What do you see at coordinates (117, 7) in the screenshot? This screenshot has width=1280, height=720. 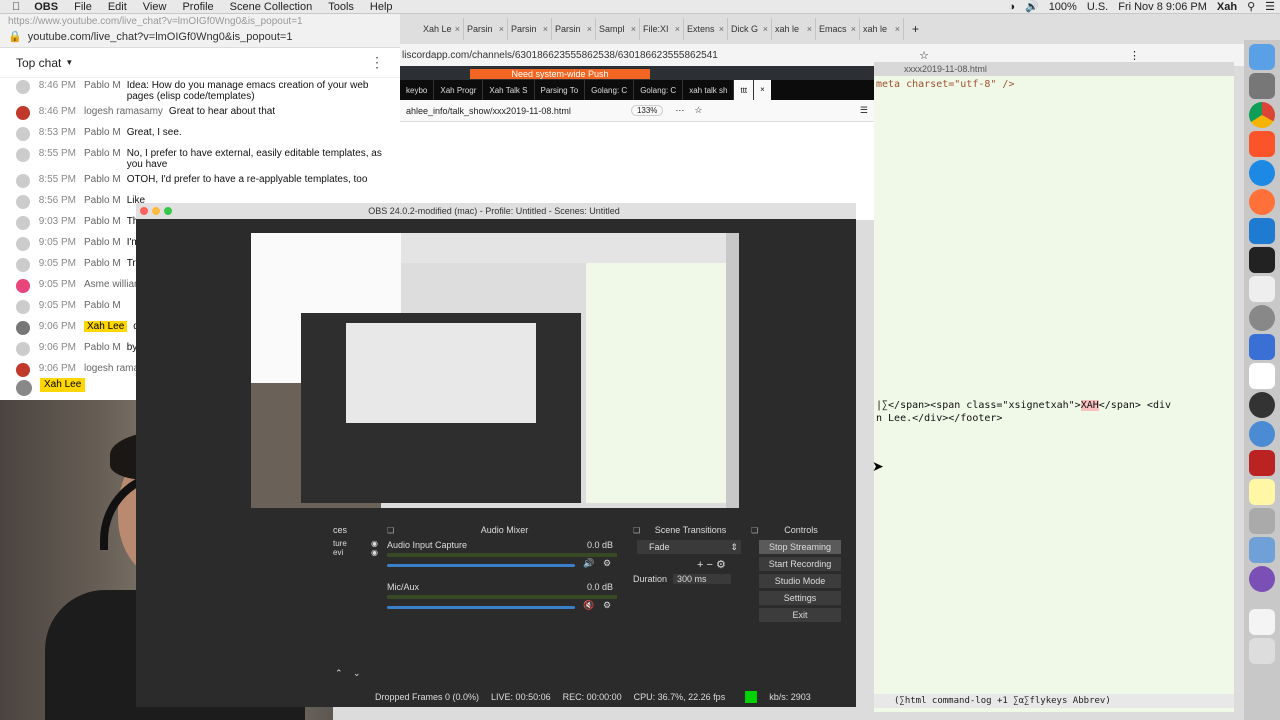 I see `menu-edit: Edit` at bounding box center [117, 7].